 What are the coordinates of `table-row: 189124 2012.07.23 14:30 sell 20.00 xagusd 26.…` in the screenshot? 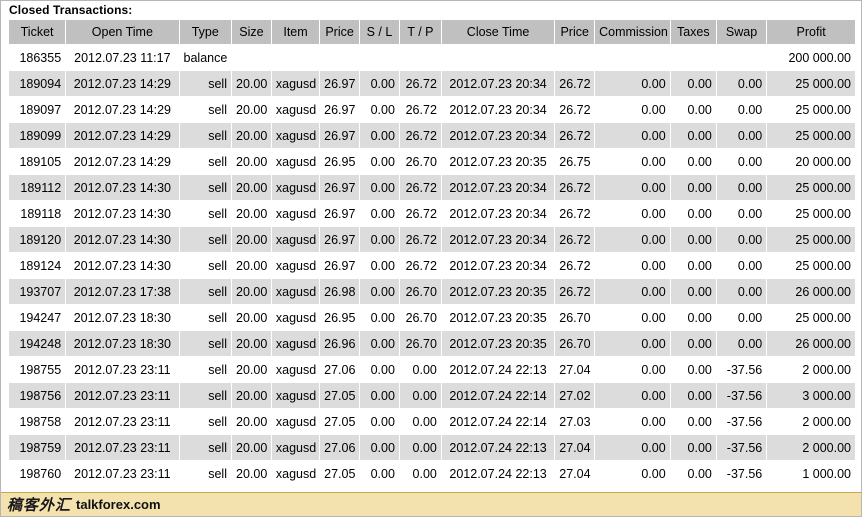 It's located at (432, 265).